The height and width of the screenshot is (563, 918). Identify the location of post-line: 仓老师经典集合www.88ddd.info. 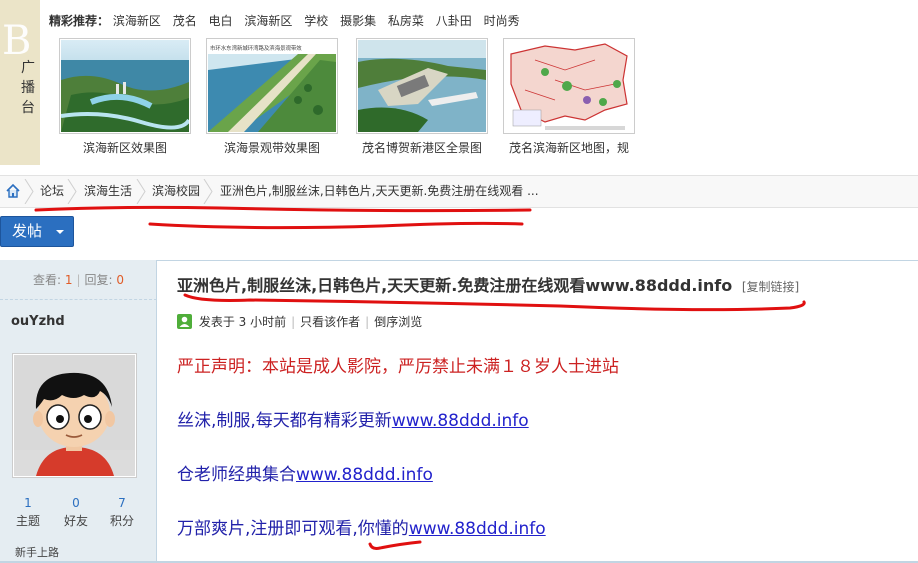
(305, 472).